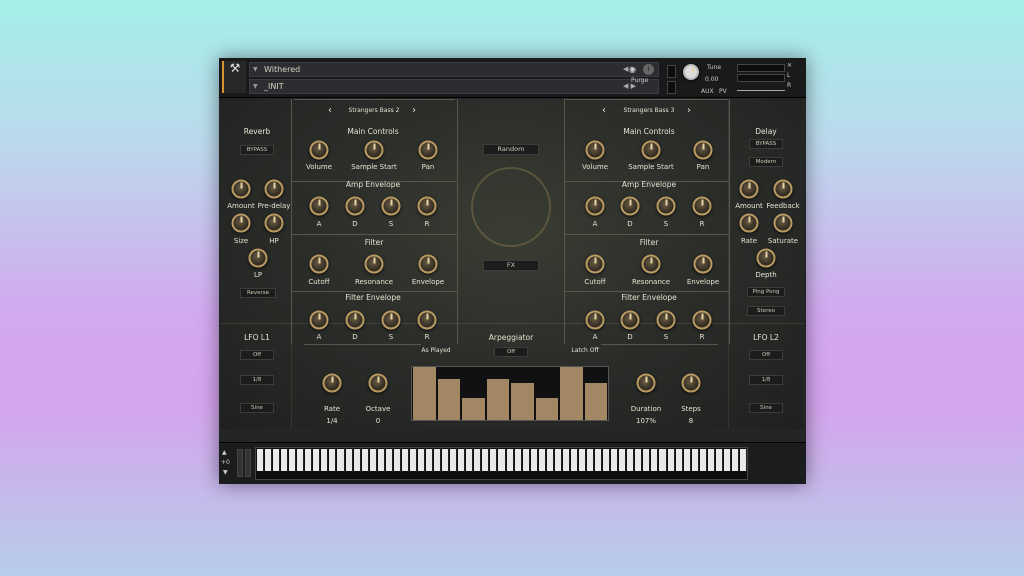  Describe the element at coordinates (595, 264) in the screenshot. I see `cutoff-knob-right` at that location.